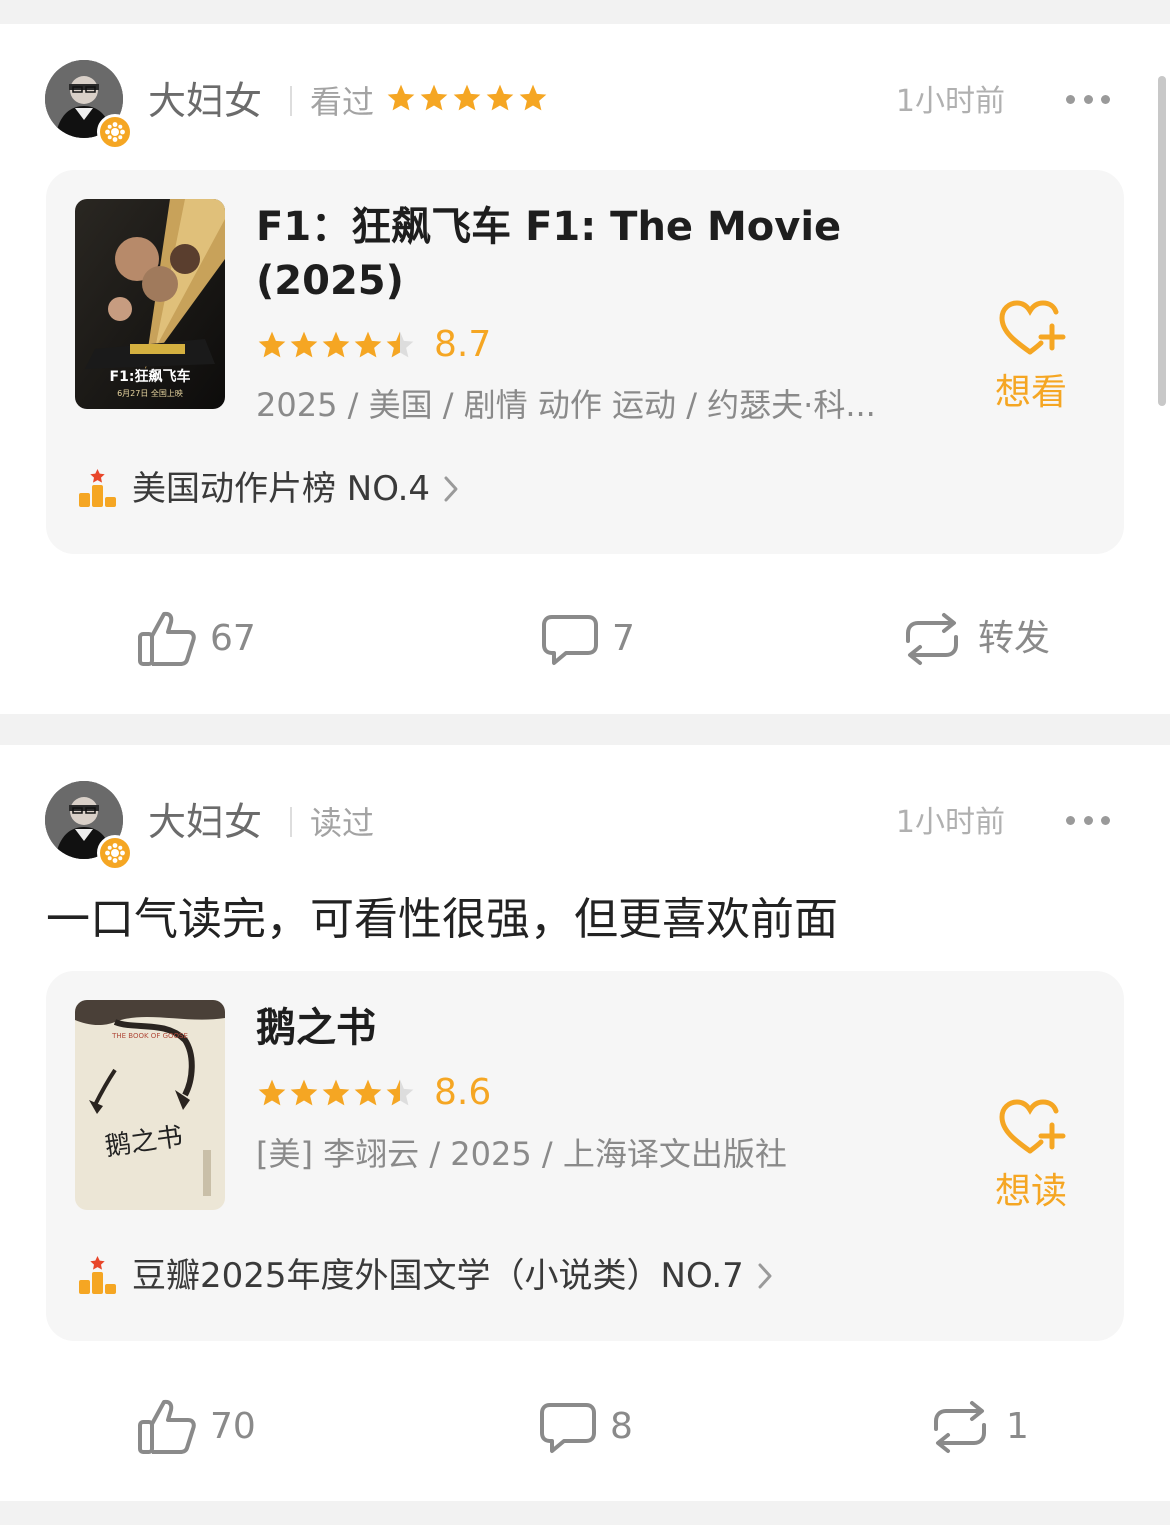 This screenshot has width=1170, height=1525. I want to click on post-actions: 67 7 转发, so click(585, 639).